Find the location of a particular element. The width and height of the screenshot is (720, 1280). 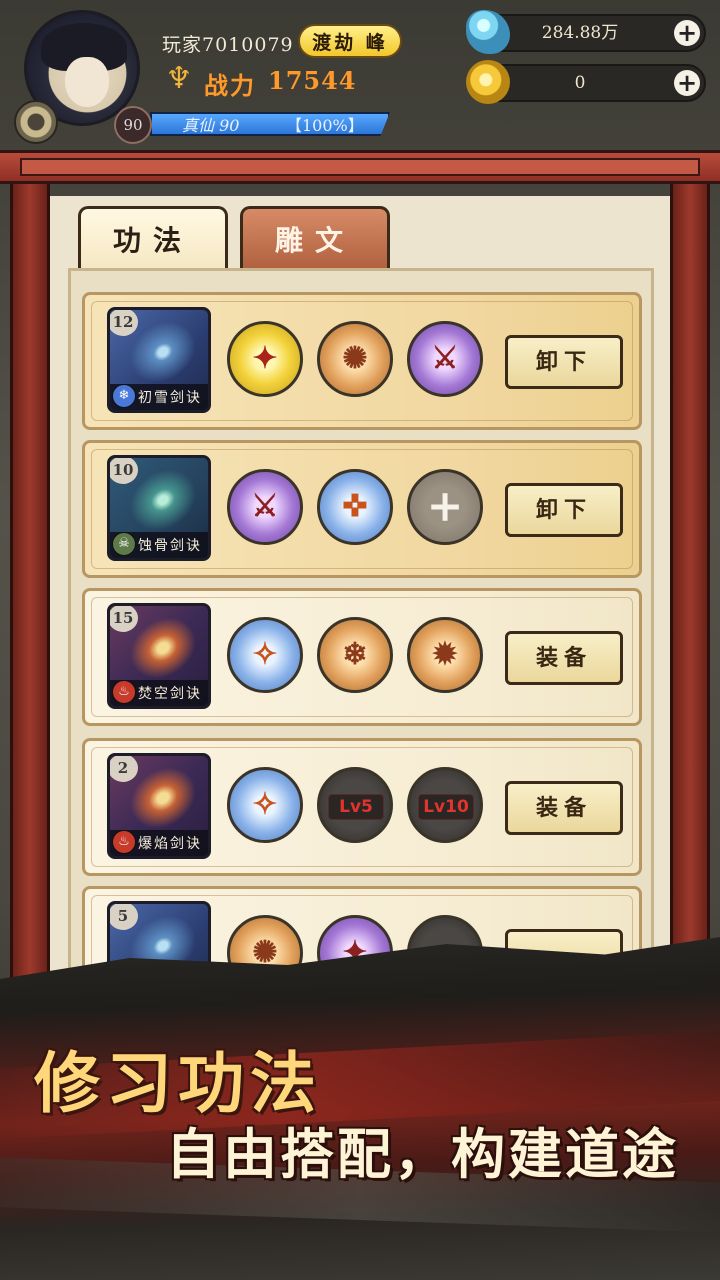

technique-card: 10 ☠ 蚀骨剑诀 ⚔ ✜ + 卸下 is located at coordinates (362, 509).